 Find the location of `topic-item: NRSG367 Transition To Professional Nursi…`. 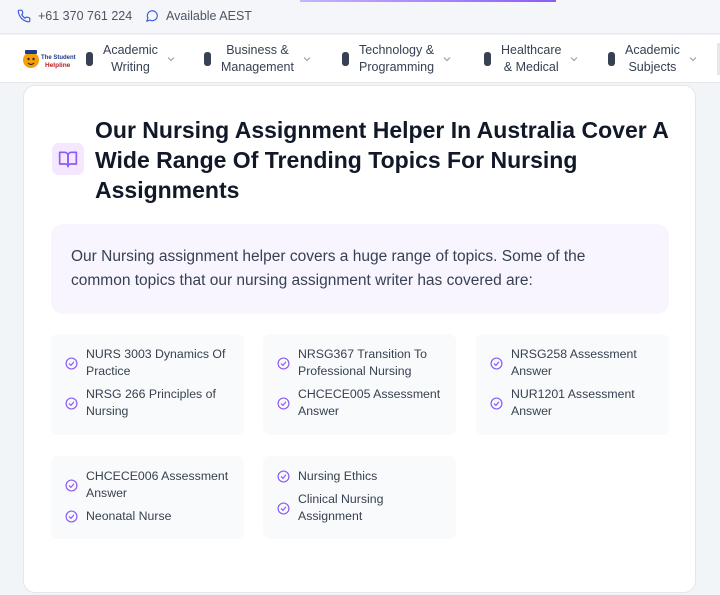

topic-item: NRSG367 Transition To Professional Nursi… is located at coordinates (360, 363).